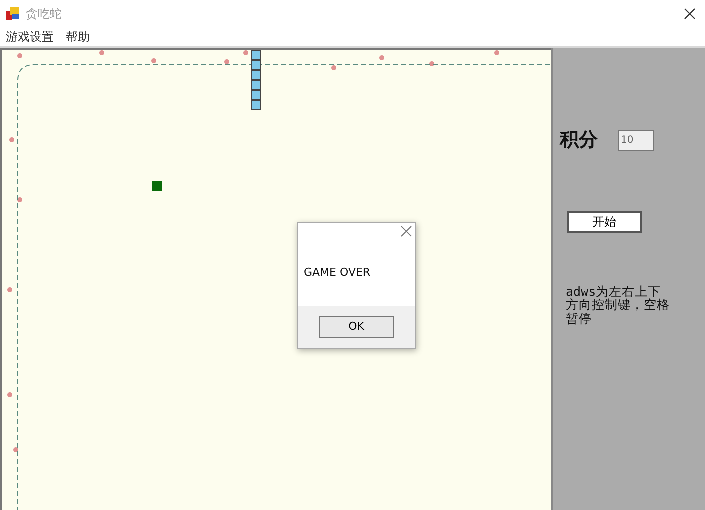 The width and height of the screenshot is (705, 510). What do you see at coordinates (604, 221) in the screenshot?
I see `start-button: 开始` at bounding box center [604, 221].